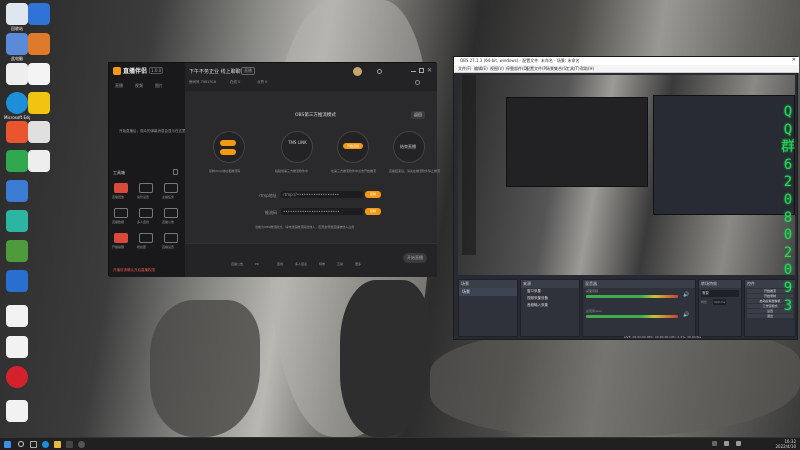 The height and width of the screenshot is (450, 800). I want to click on toolbox-settings-icon, so click(175, 172).